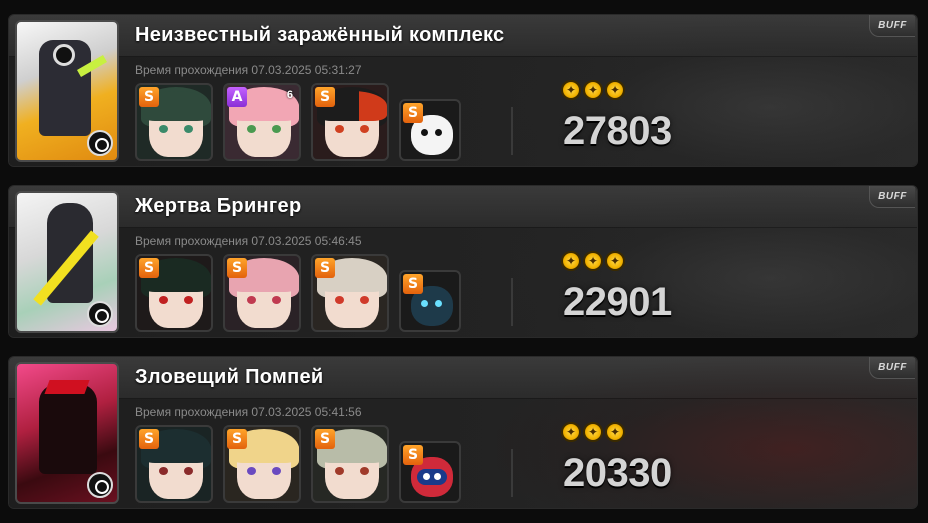  I want to click on bangboo-visor, so click(432, 477).